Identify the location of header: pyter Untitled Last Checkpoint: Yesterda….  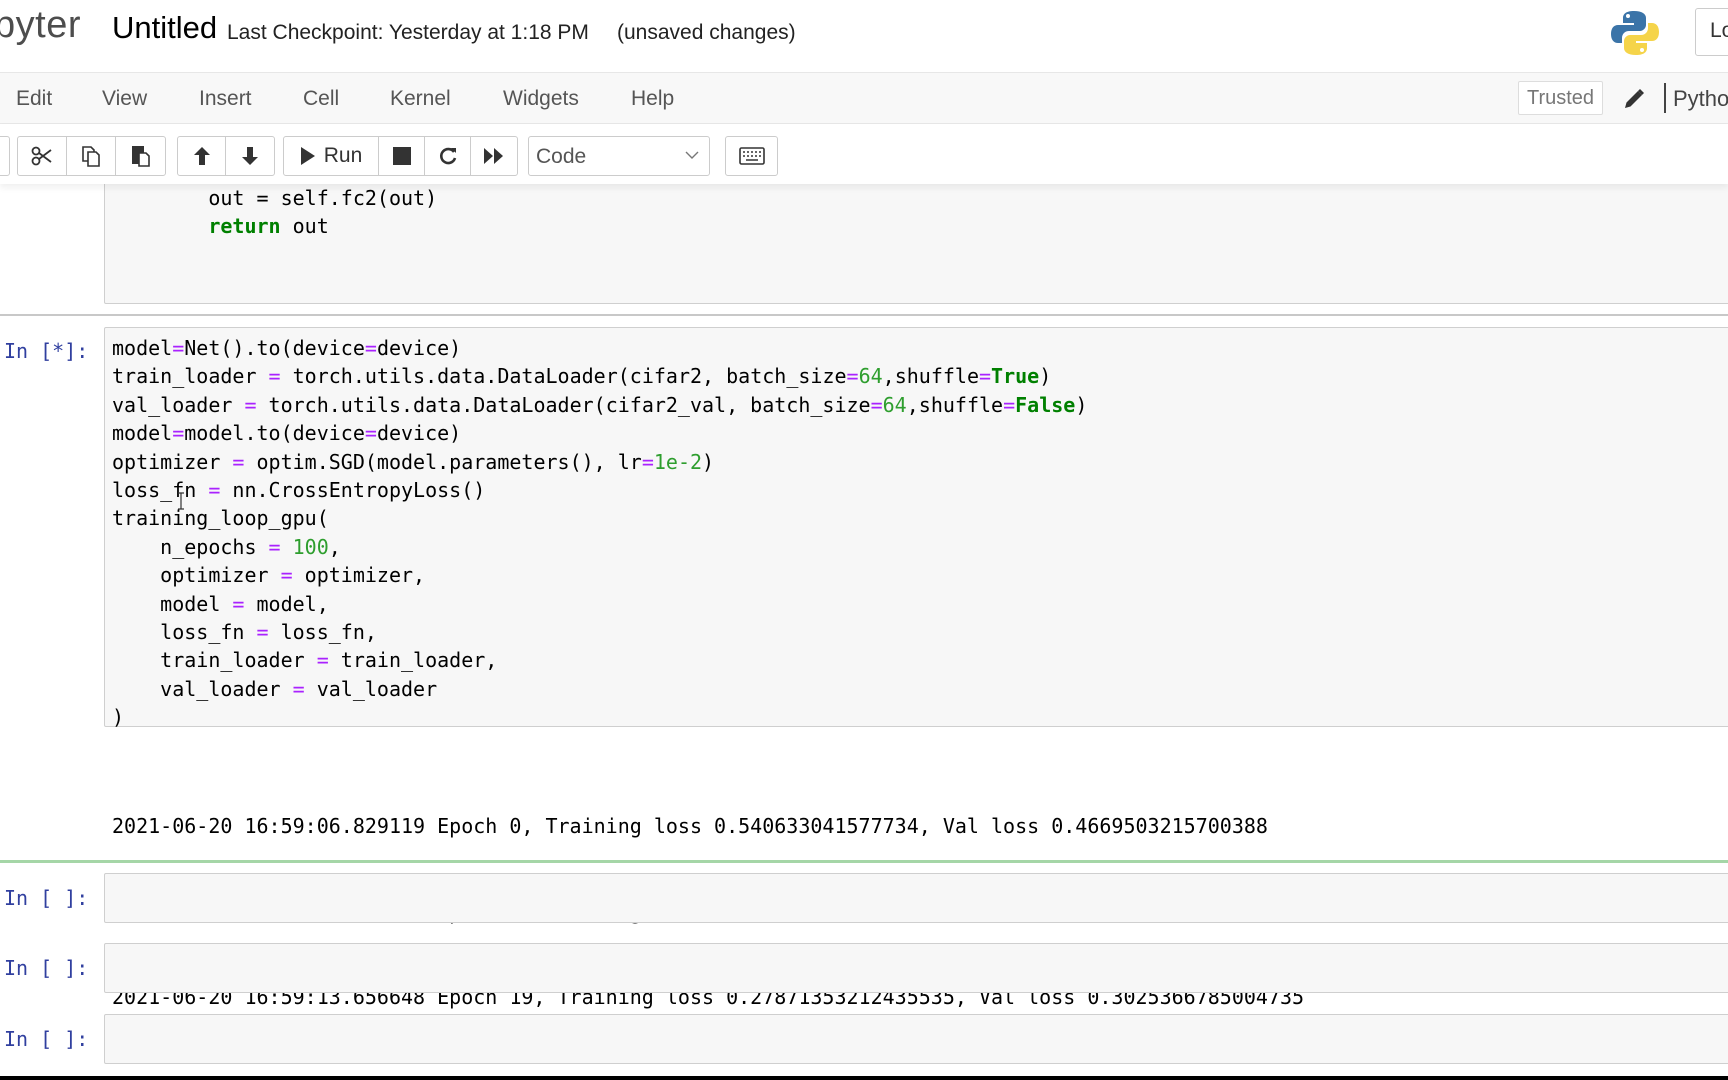
(864, 36).